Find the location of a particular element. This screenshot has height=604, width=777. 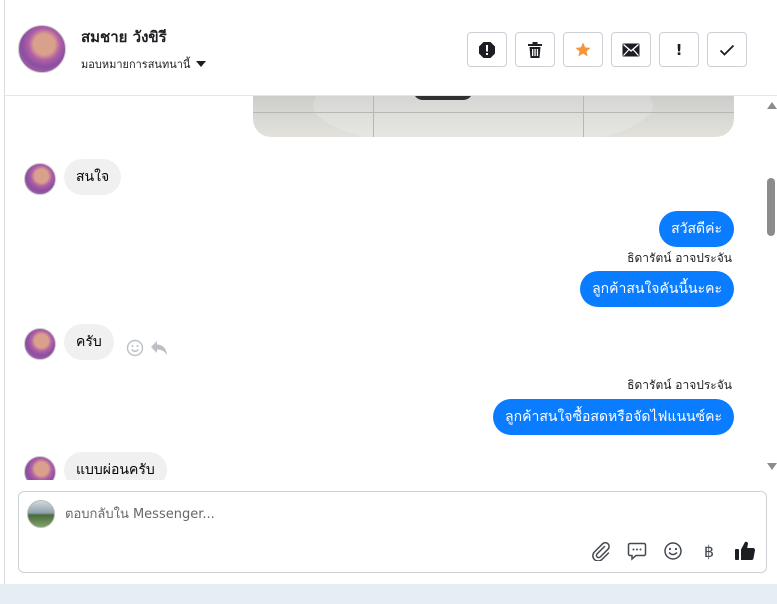

alert-octagon-icon is located at coordinates (487, 49).